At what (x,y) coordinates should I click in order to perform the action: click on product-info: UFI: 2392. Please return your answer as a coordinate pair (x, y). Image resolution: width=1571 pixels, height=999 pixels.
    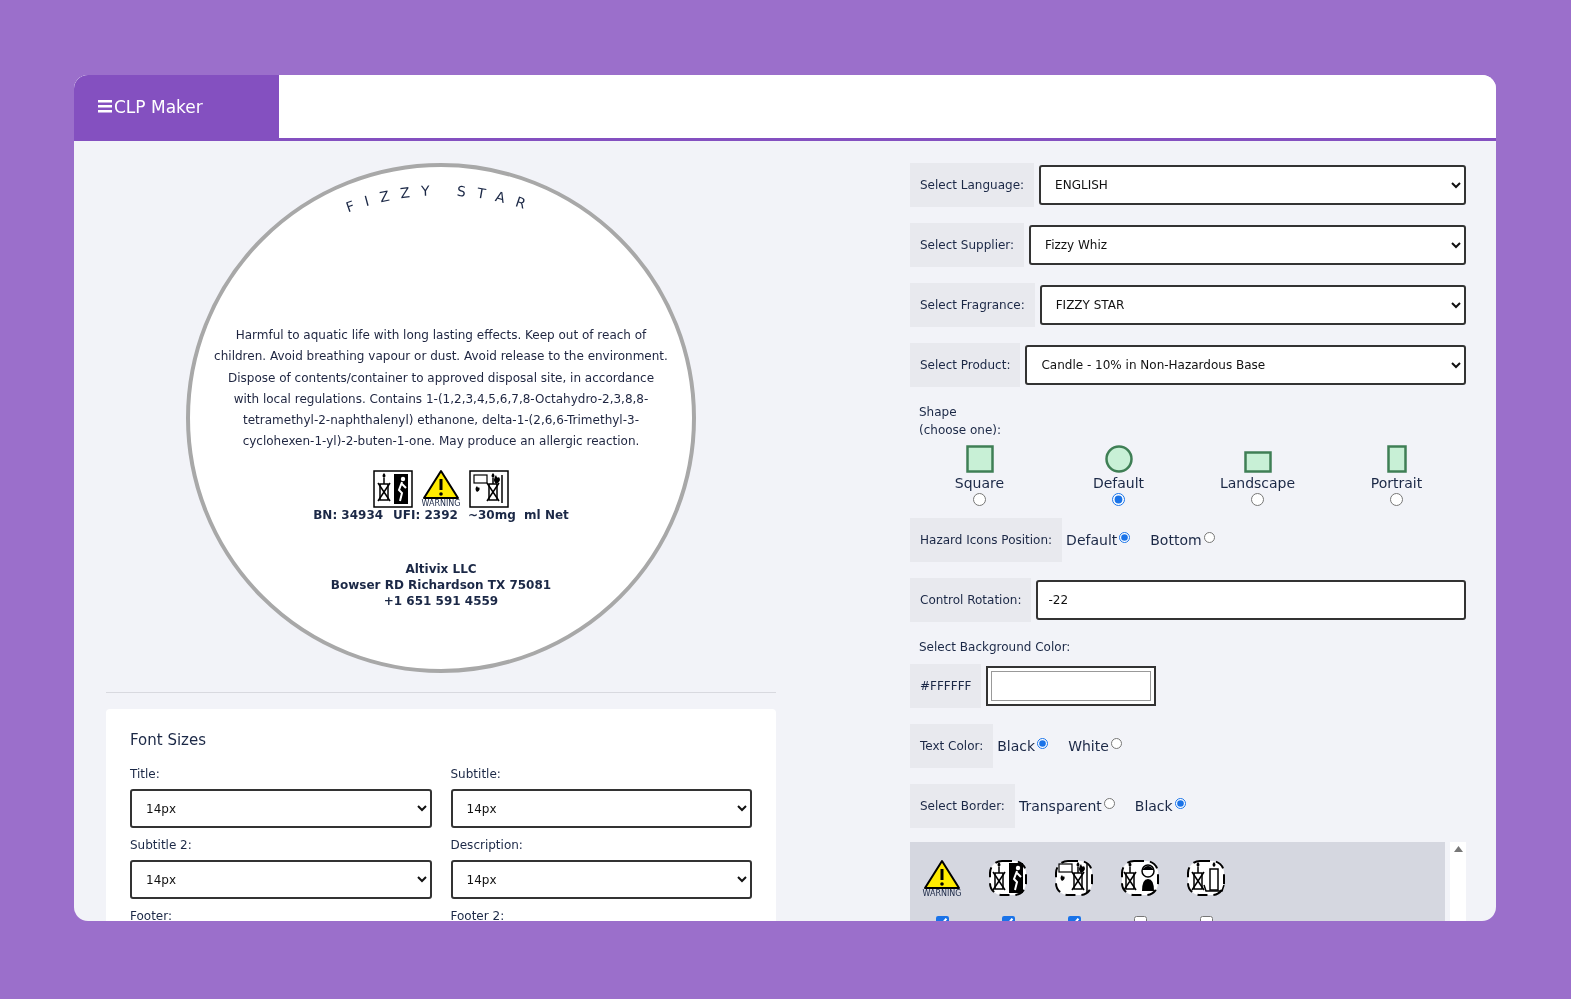
    Looking at the image, I should click on (425, 514).